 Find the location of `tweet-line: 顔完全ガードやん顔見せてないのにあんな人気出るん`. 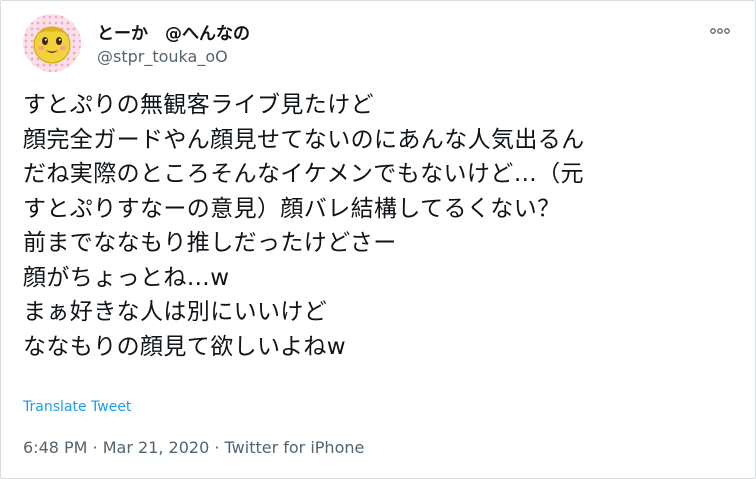

tweet-line: 顔完全ガードやん顔見せてないのにあんな人気出るん is located at coordinates (304, 139).